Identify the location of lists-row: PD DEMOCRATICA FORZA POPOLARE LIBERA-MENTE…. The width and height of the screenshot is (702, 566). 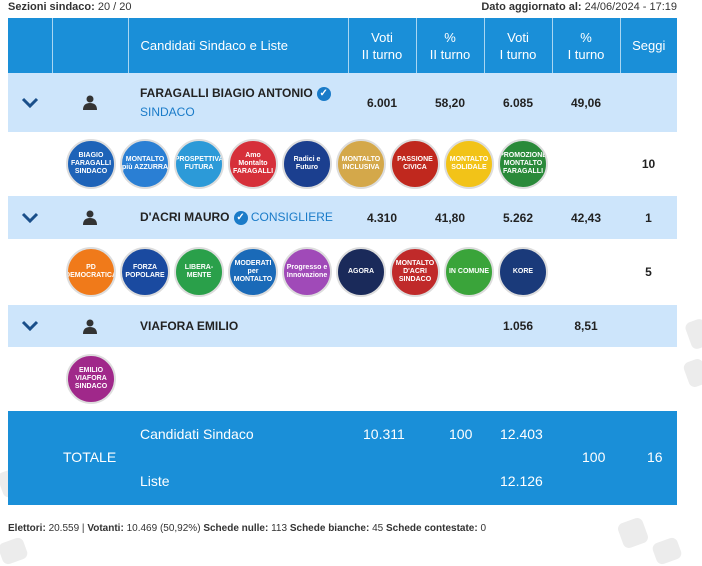
(342, 272).